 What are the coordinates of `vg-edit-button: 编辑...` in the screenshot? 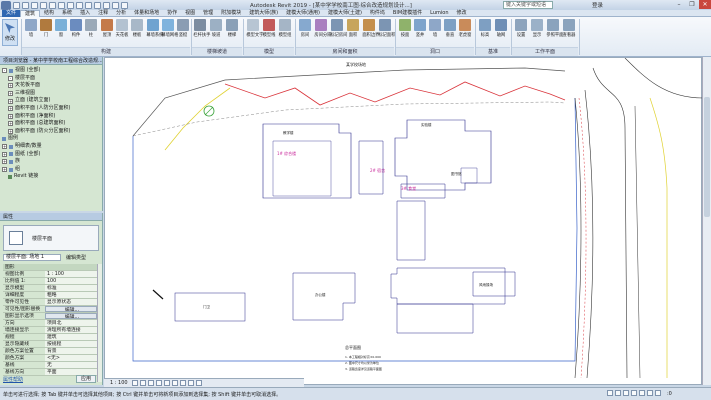 It's located at (71, 309).